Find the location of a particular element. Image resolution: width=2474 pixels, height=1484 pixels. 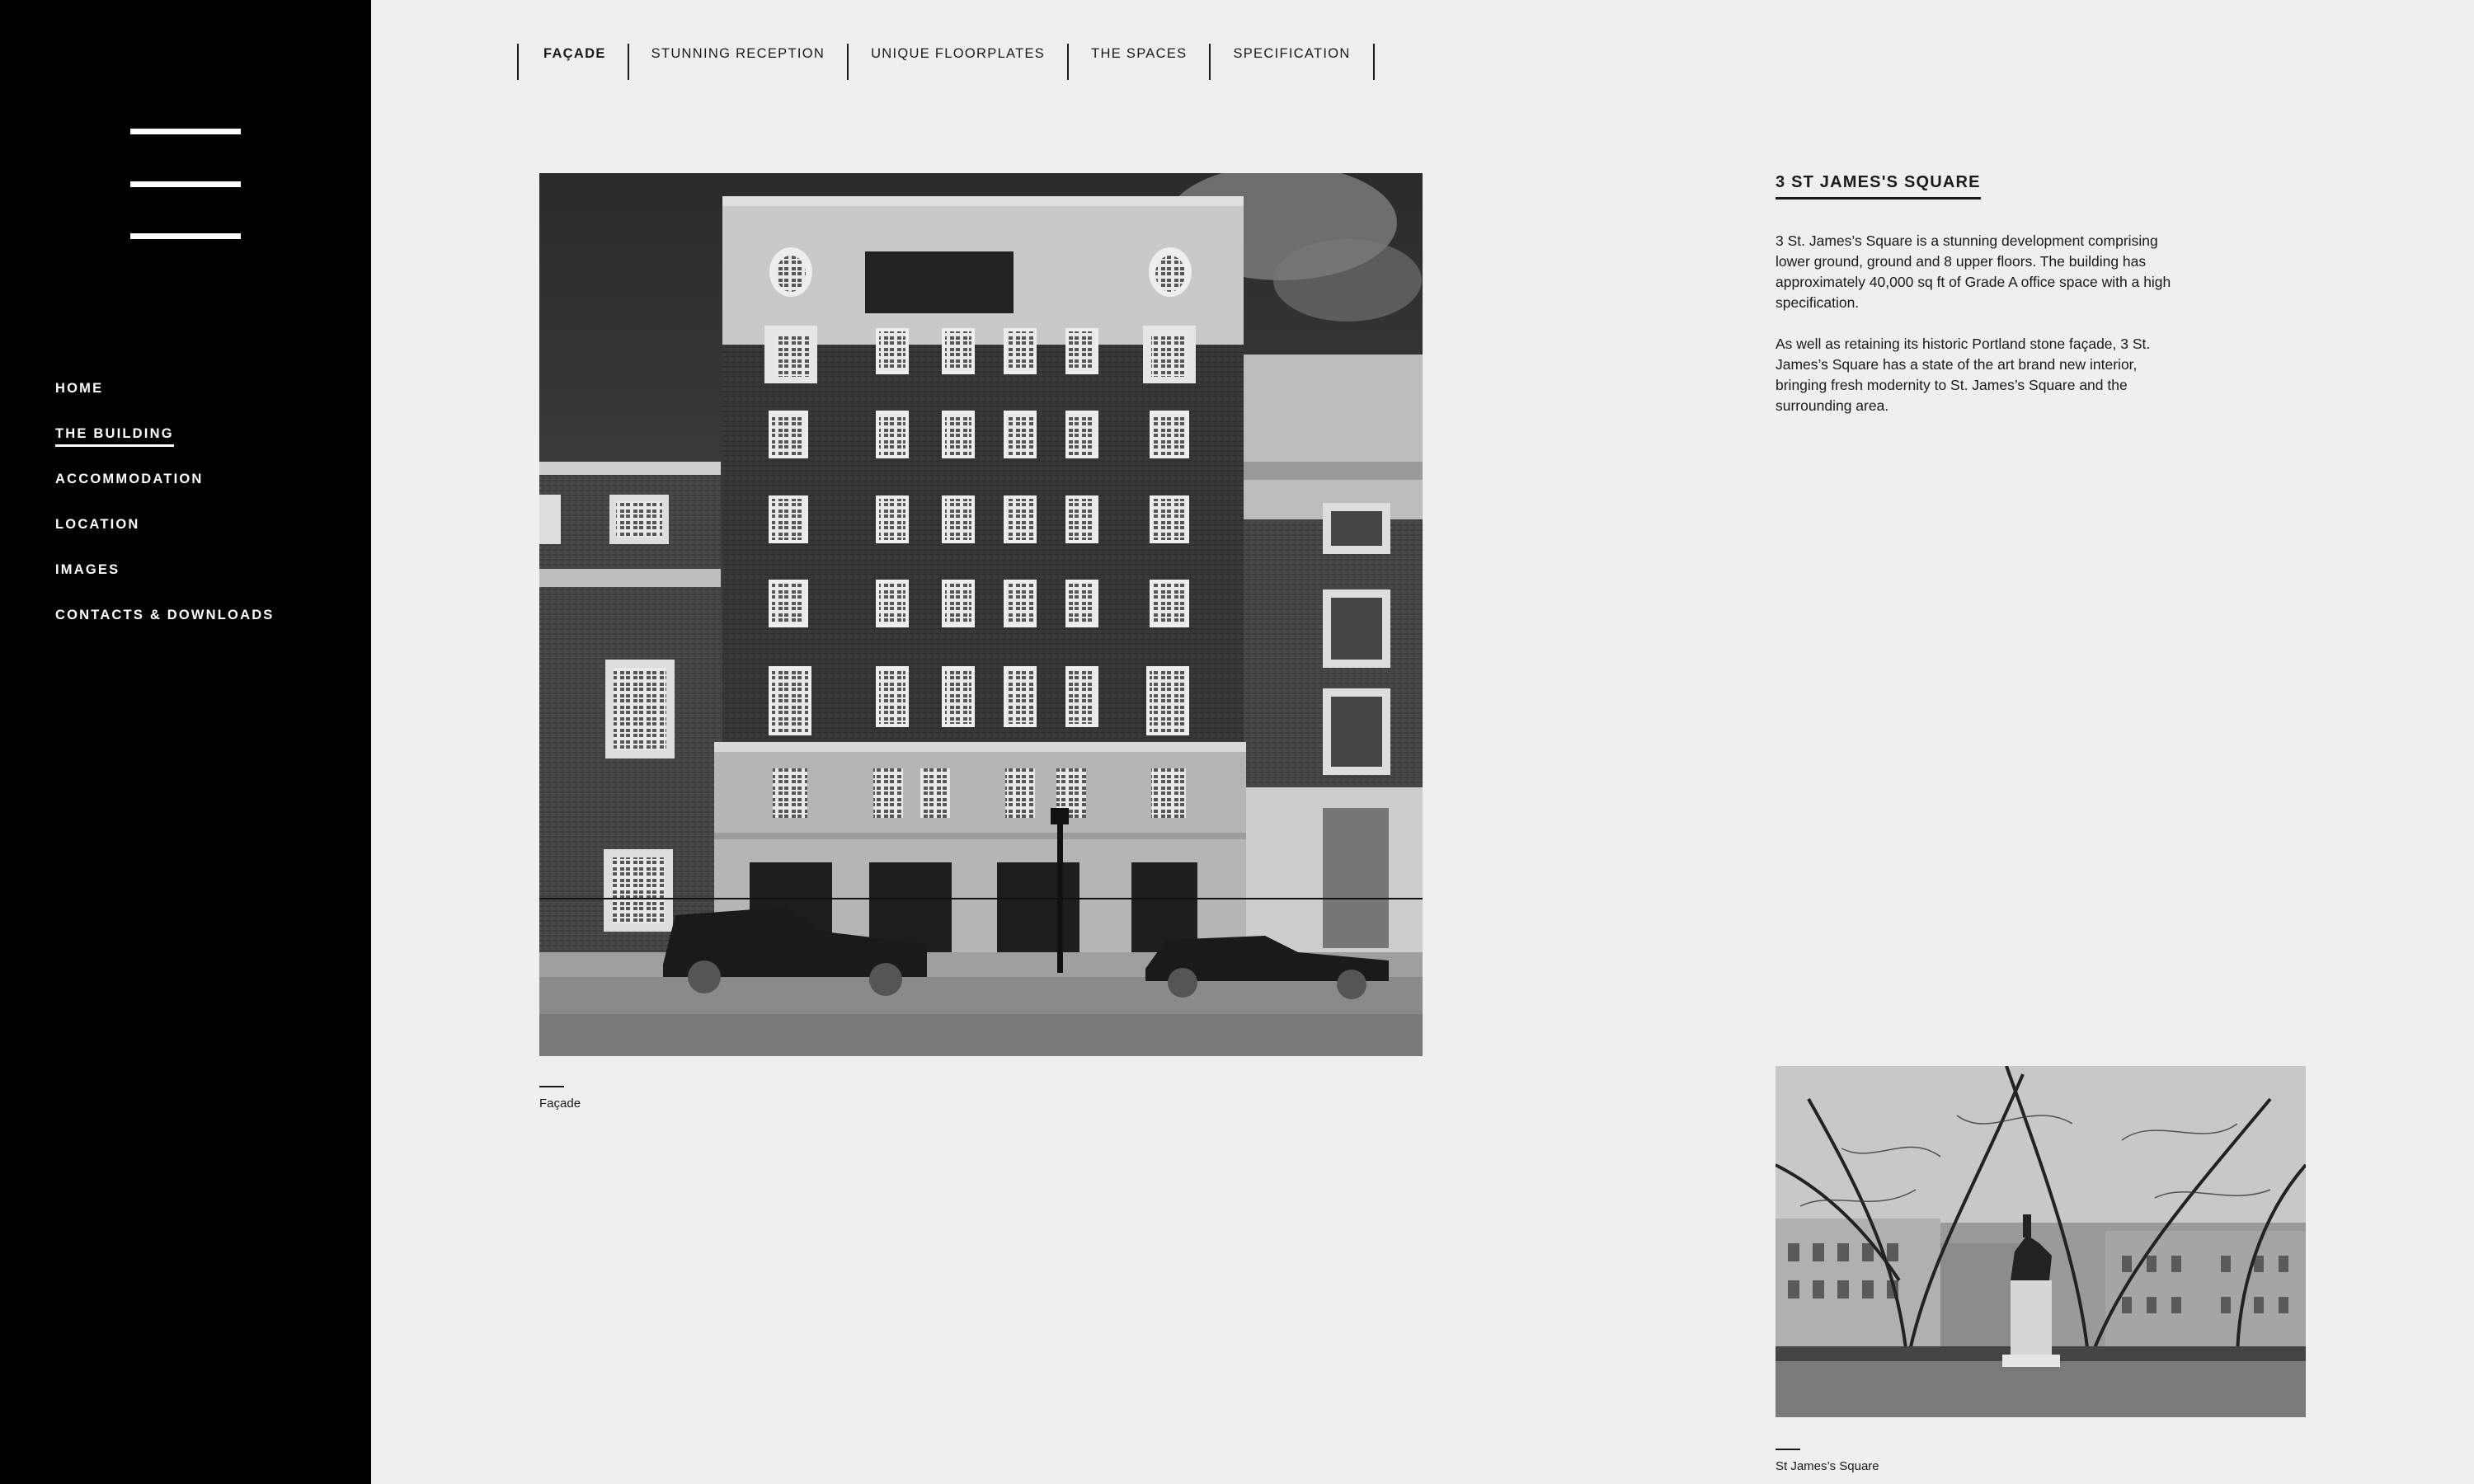

nav-item-images: IMAGES is located at coordinates (165, 585).